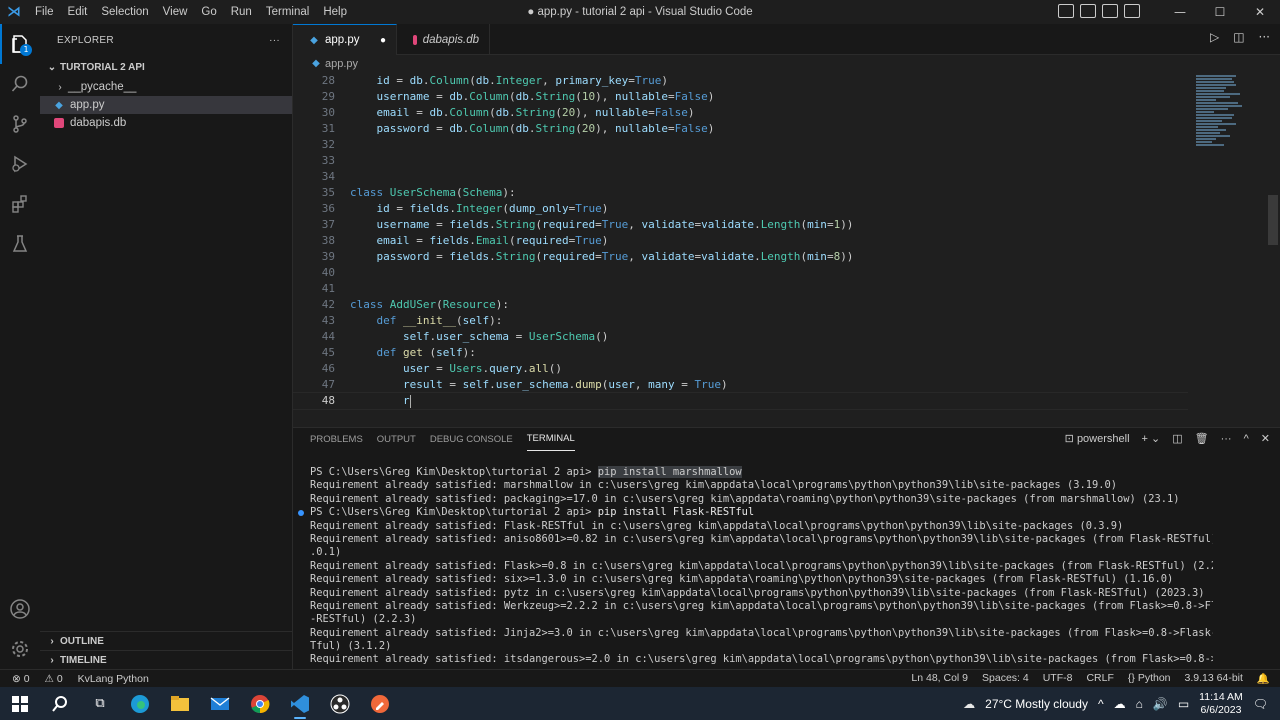 Image resolution: width=1280 pixels, height=720 pixels. What do you see at coordinates (1036, 704) in the screenshot?
I see `weather-widget: 27°C Mostly cloudy` at bounding box center [1036, 704].